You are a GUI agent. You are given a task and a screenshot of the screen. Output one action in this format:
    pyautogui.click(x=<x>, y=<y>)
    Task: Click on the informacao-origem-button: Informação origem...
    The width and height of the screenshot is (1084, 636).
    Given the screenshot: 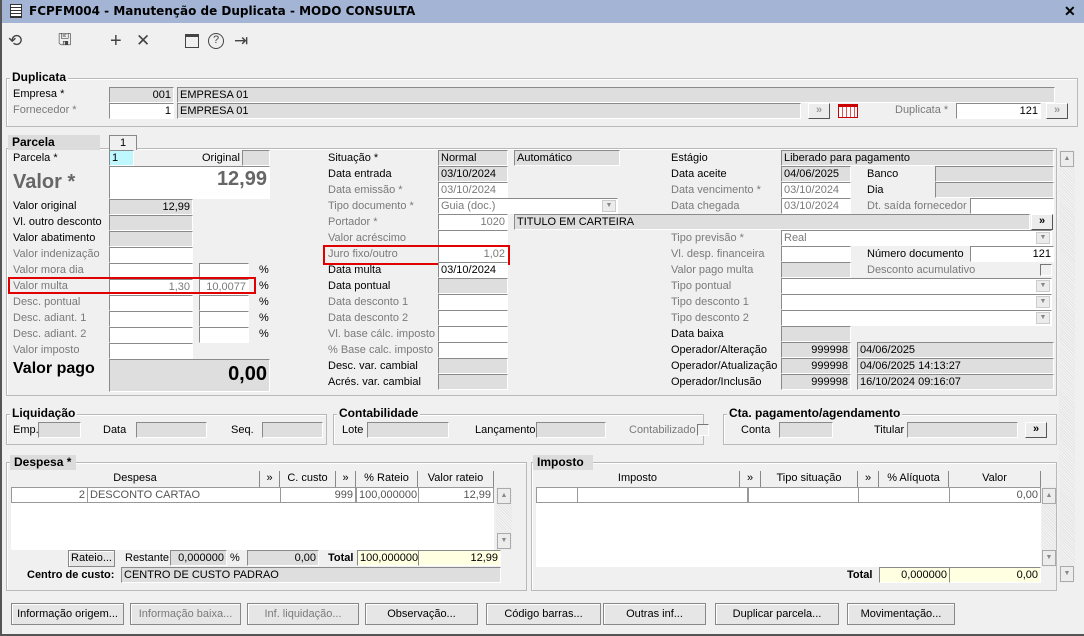 What is the action you would take?
    pyautogui.click(x=67, y=614)
    